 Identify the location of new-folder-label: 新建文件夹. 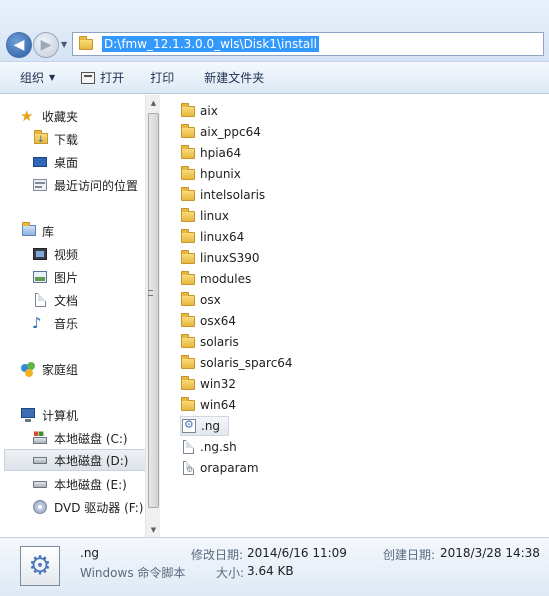
(234, 78).